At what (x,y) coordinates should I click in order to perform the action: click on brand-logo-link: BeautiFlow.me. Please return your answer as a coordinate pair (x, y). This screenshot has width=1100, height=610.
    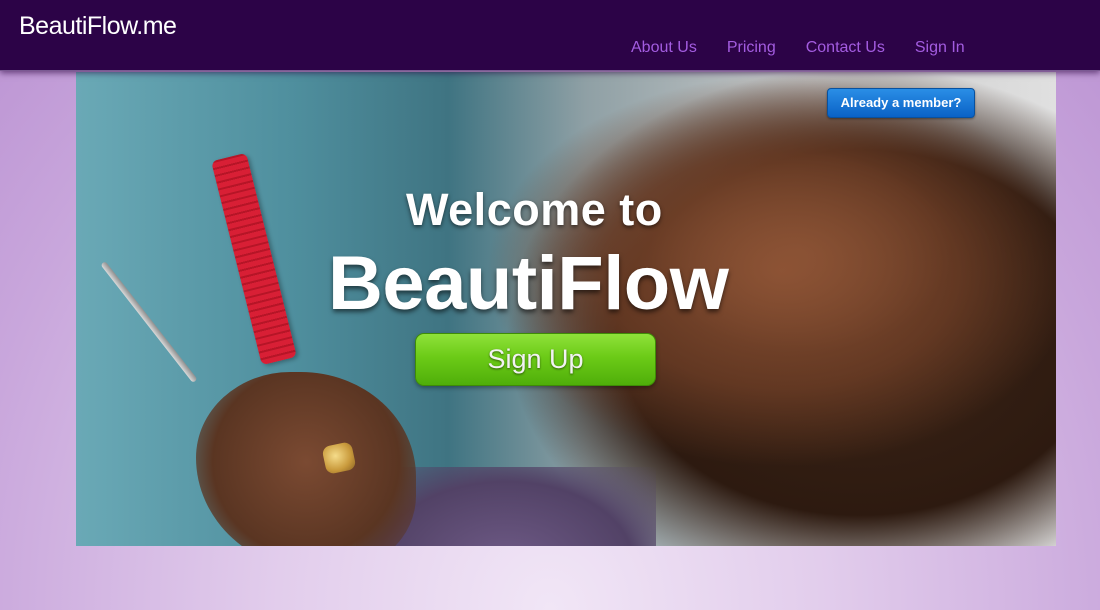
    Looking at the image, I should click on (98, 26).